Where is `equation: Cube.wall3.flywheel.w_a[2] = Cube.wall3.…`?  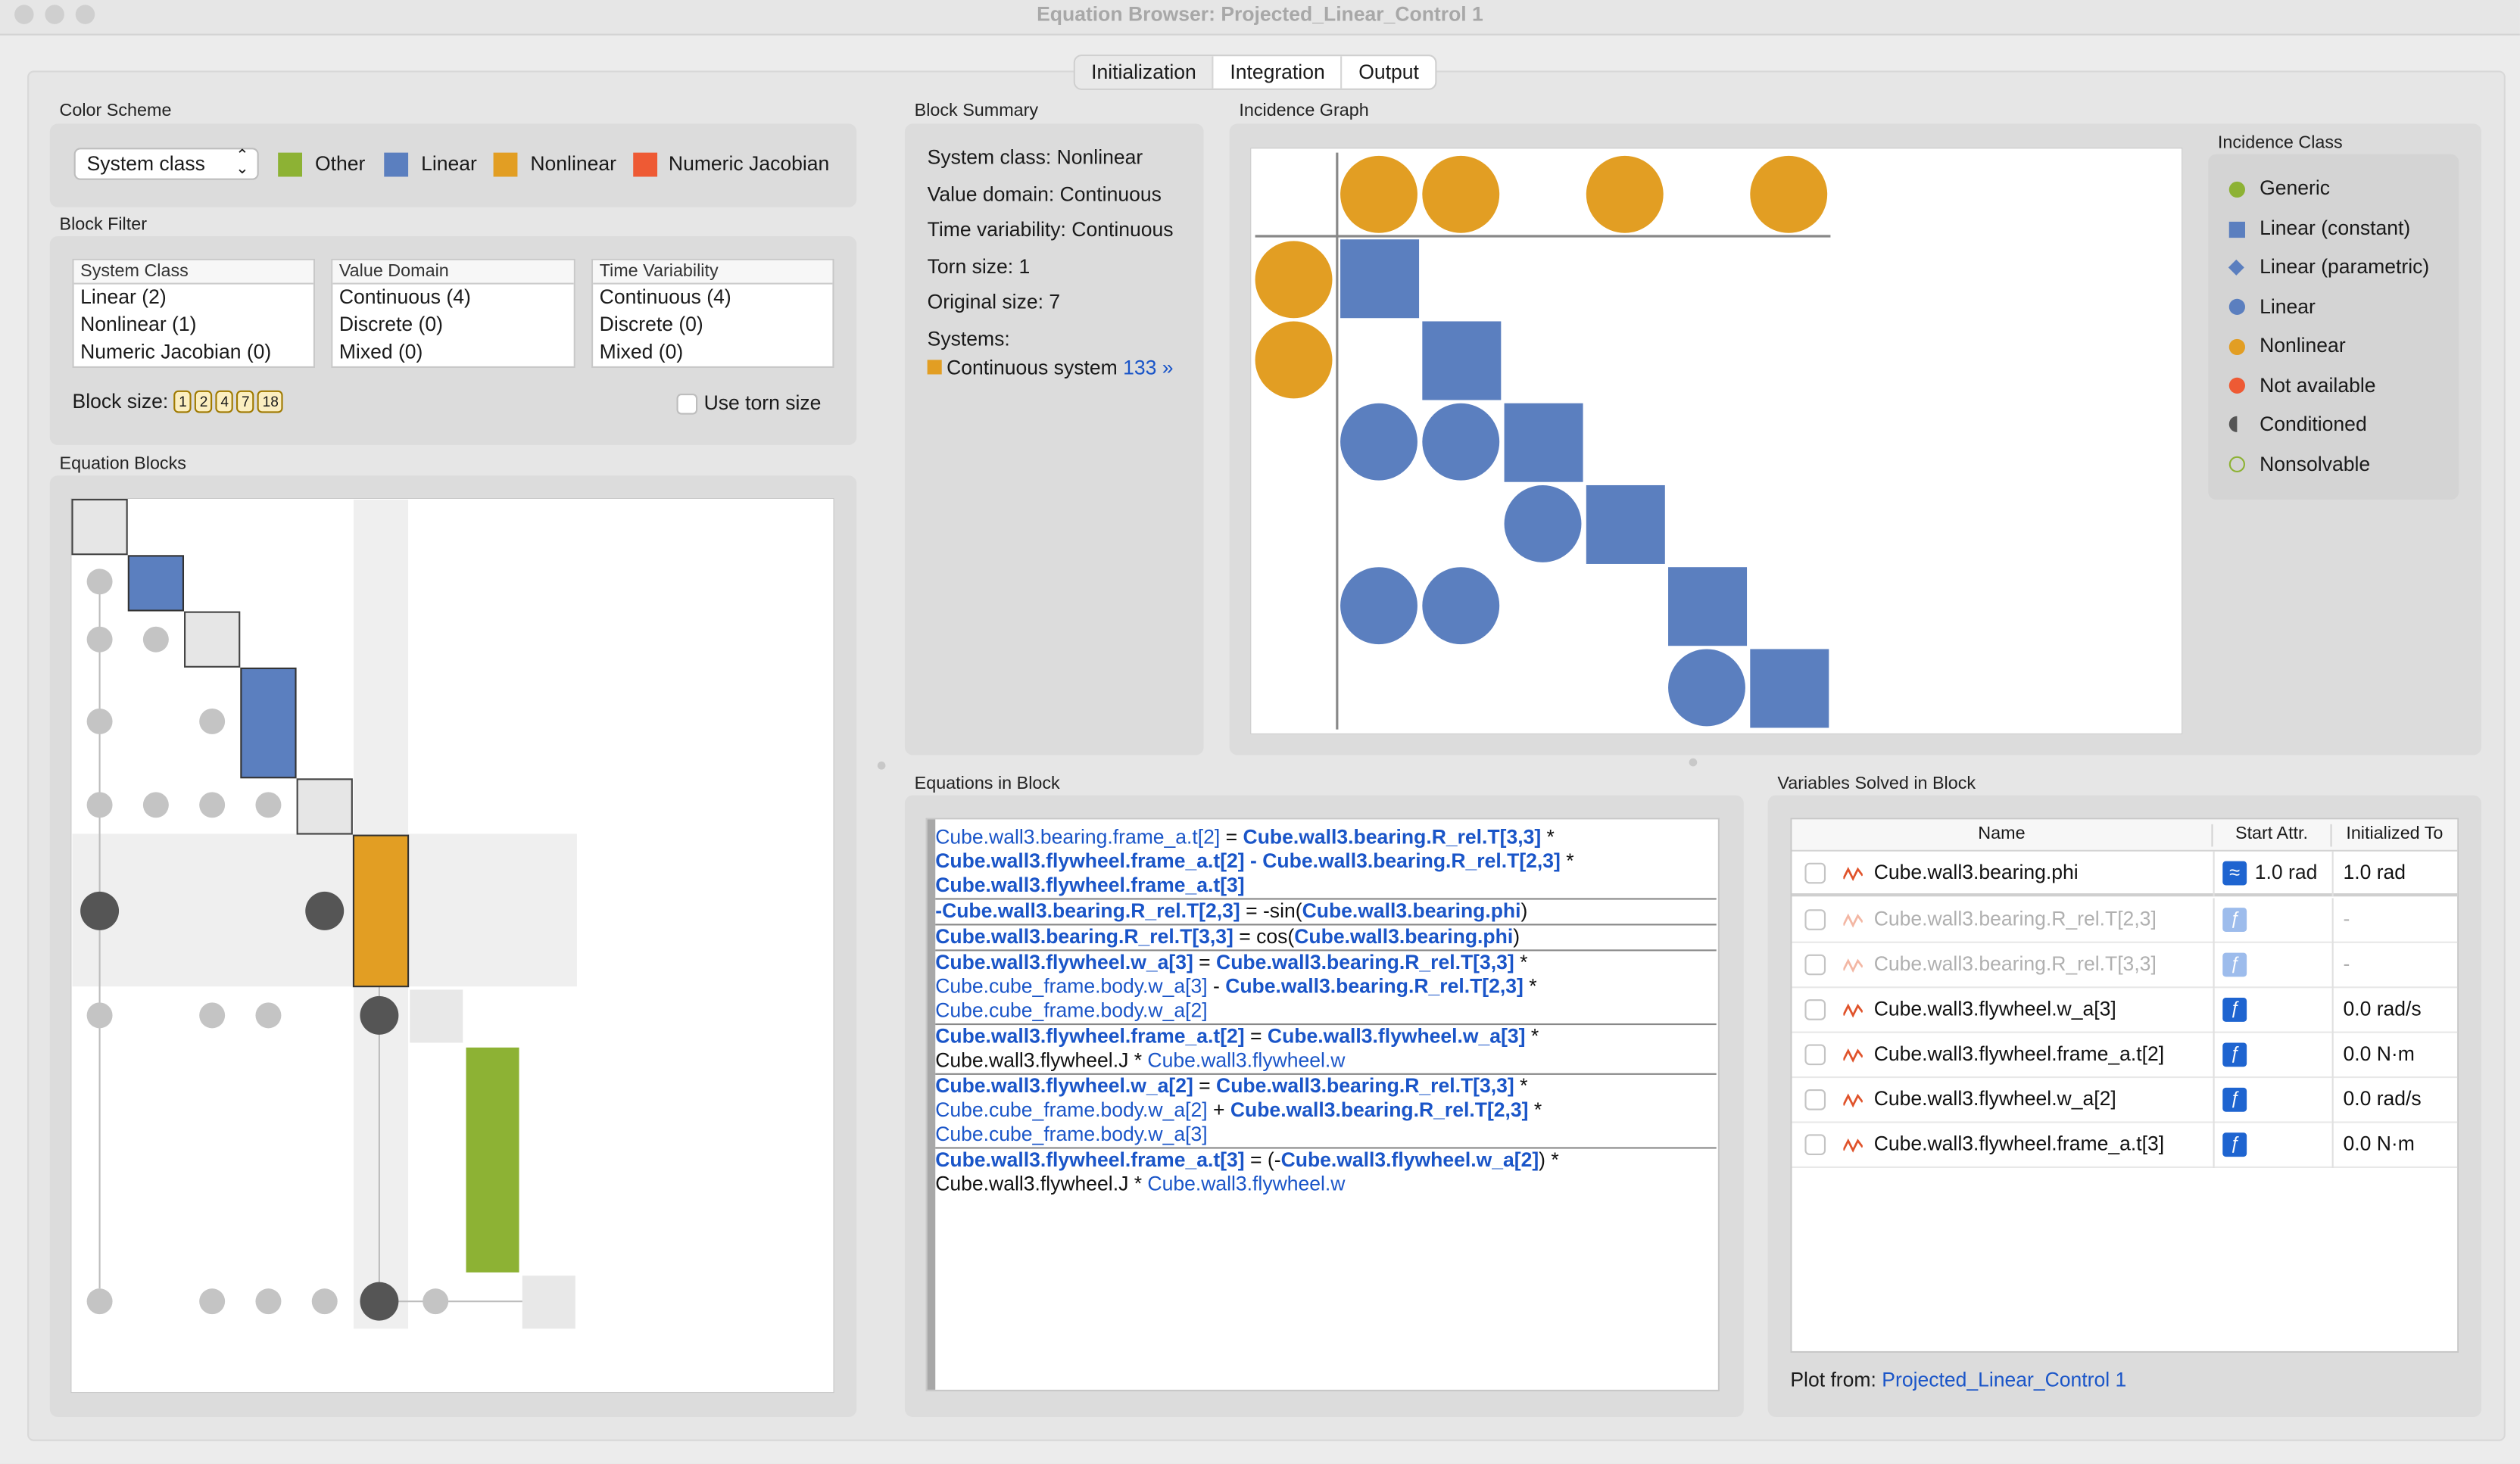 equation: Cube.wall3.flywheel.w_a[2] = Cube.wall3.… is located at coordinates (1326, 1111).